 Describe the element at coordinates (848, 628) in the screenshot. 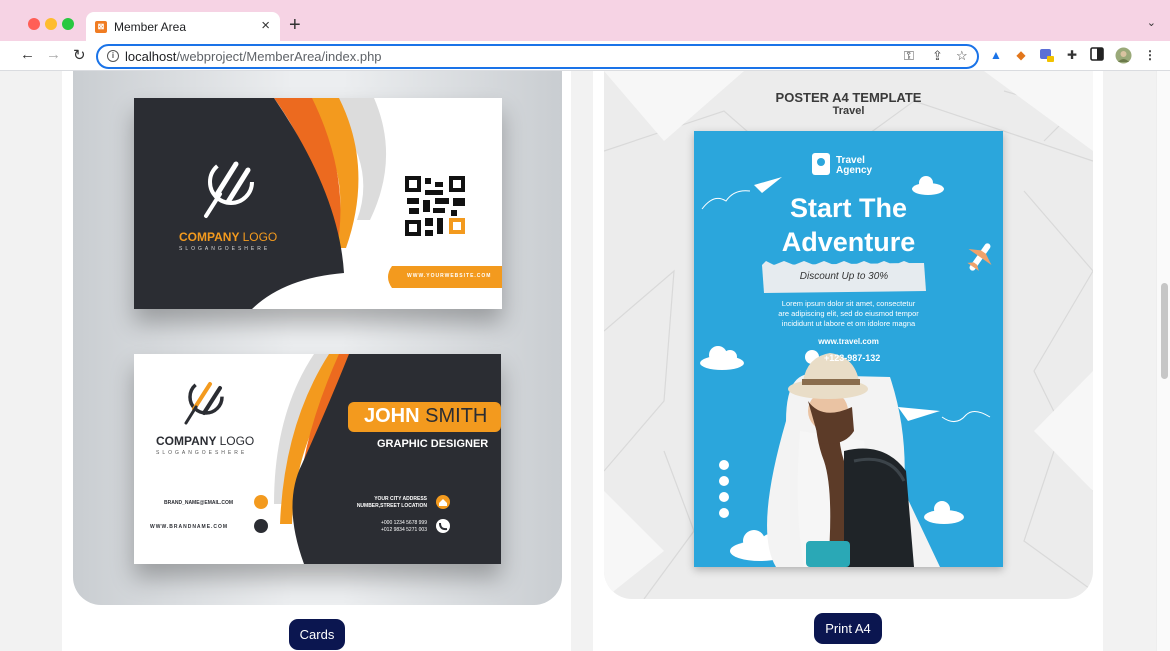

I see `print-a4-button: Print A4` at that location.